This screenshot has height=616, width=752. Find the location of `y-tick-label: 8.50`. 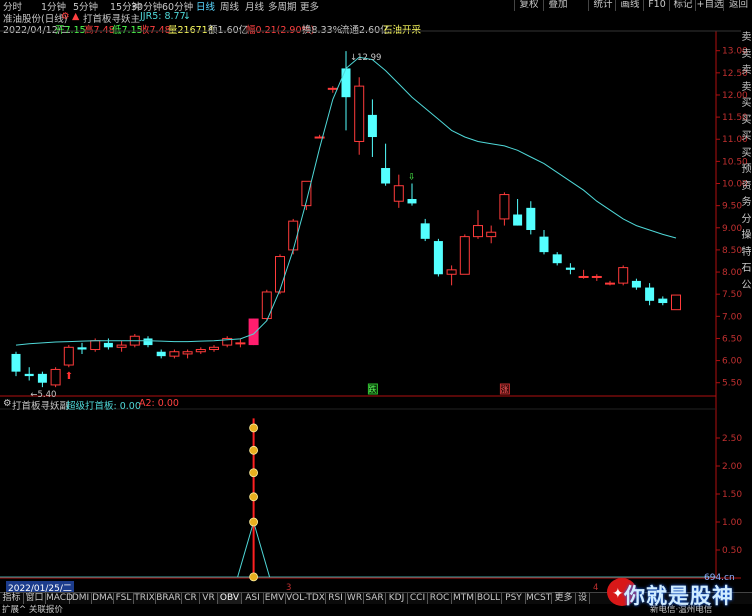

y-tick-label: 8.50 is located at coordinates (732, 251).